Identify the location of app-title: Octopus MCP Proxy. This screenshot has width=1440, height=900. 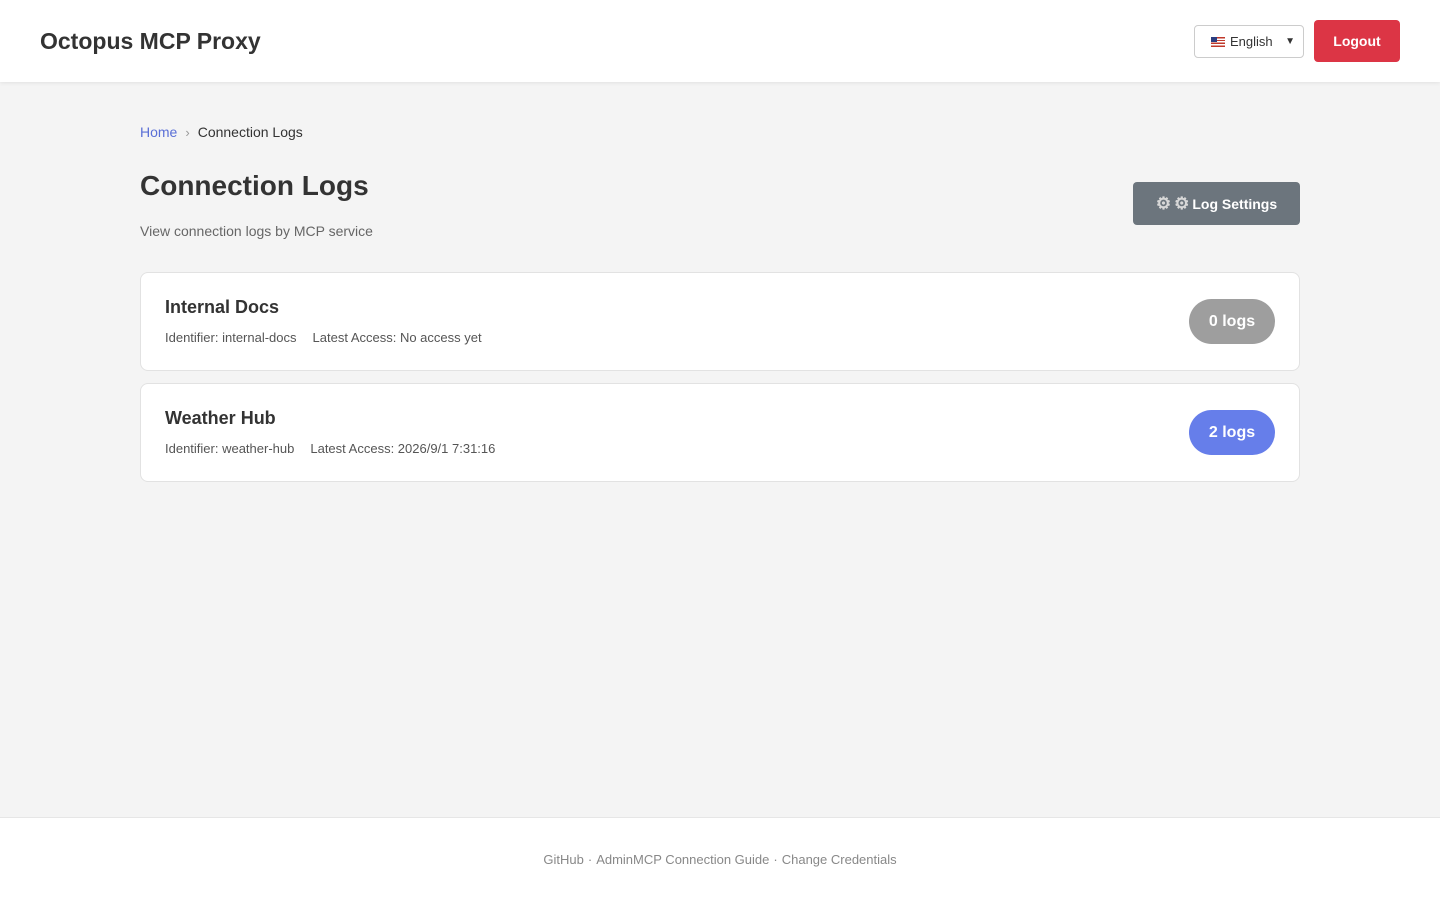
(150, 40).